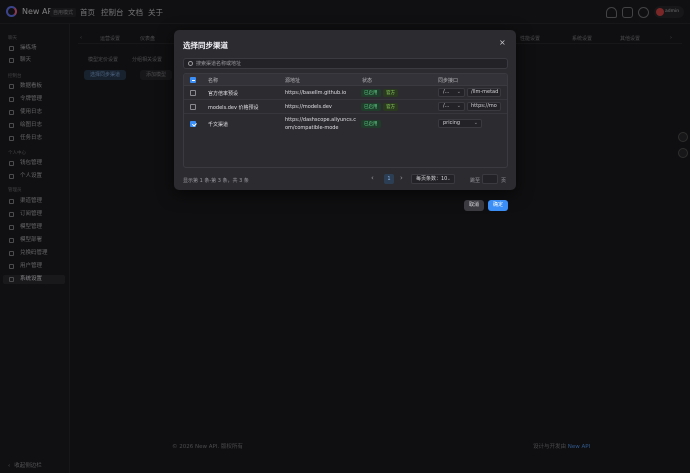 The height and width of the screenshot is (473, 690). Describe the element at coordinates (498, 205) in the screenshot. I see `confirm-button: 确定` at that location.